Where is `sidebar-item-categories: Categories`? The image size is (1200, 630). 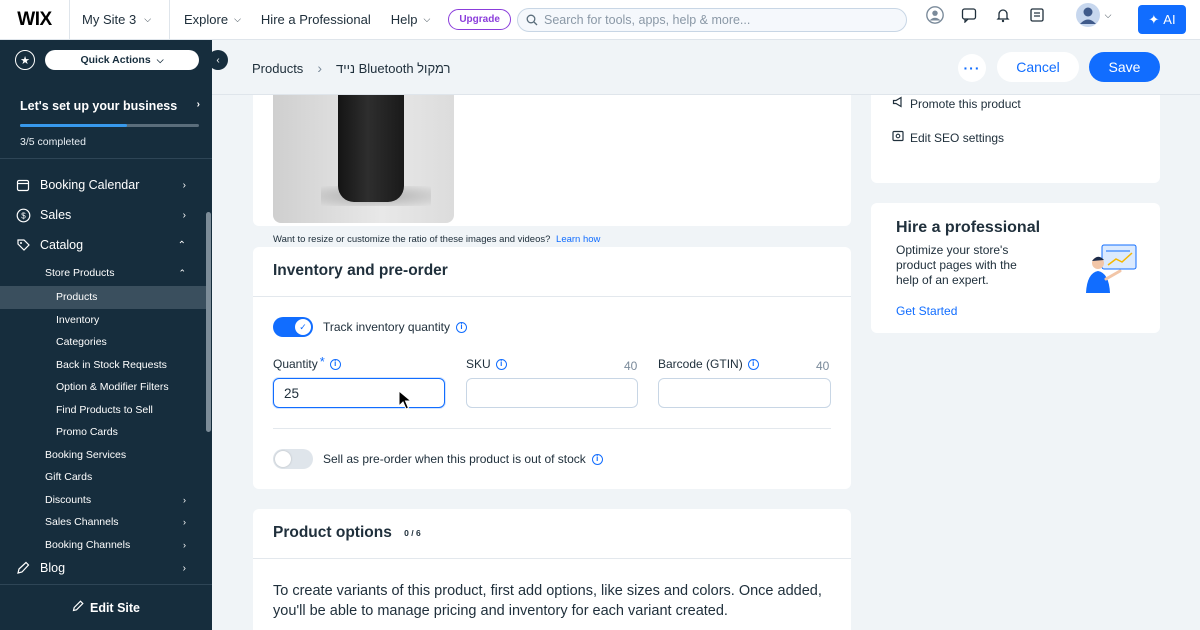
sidebar-item-categories: Categories is located at coordinates (103, 342).